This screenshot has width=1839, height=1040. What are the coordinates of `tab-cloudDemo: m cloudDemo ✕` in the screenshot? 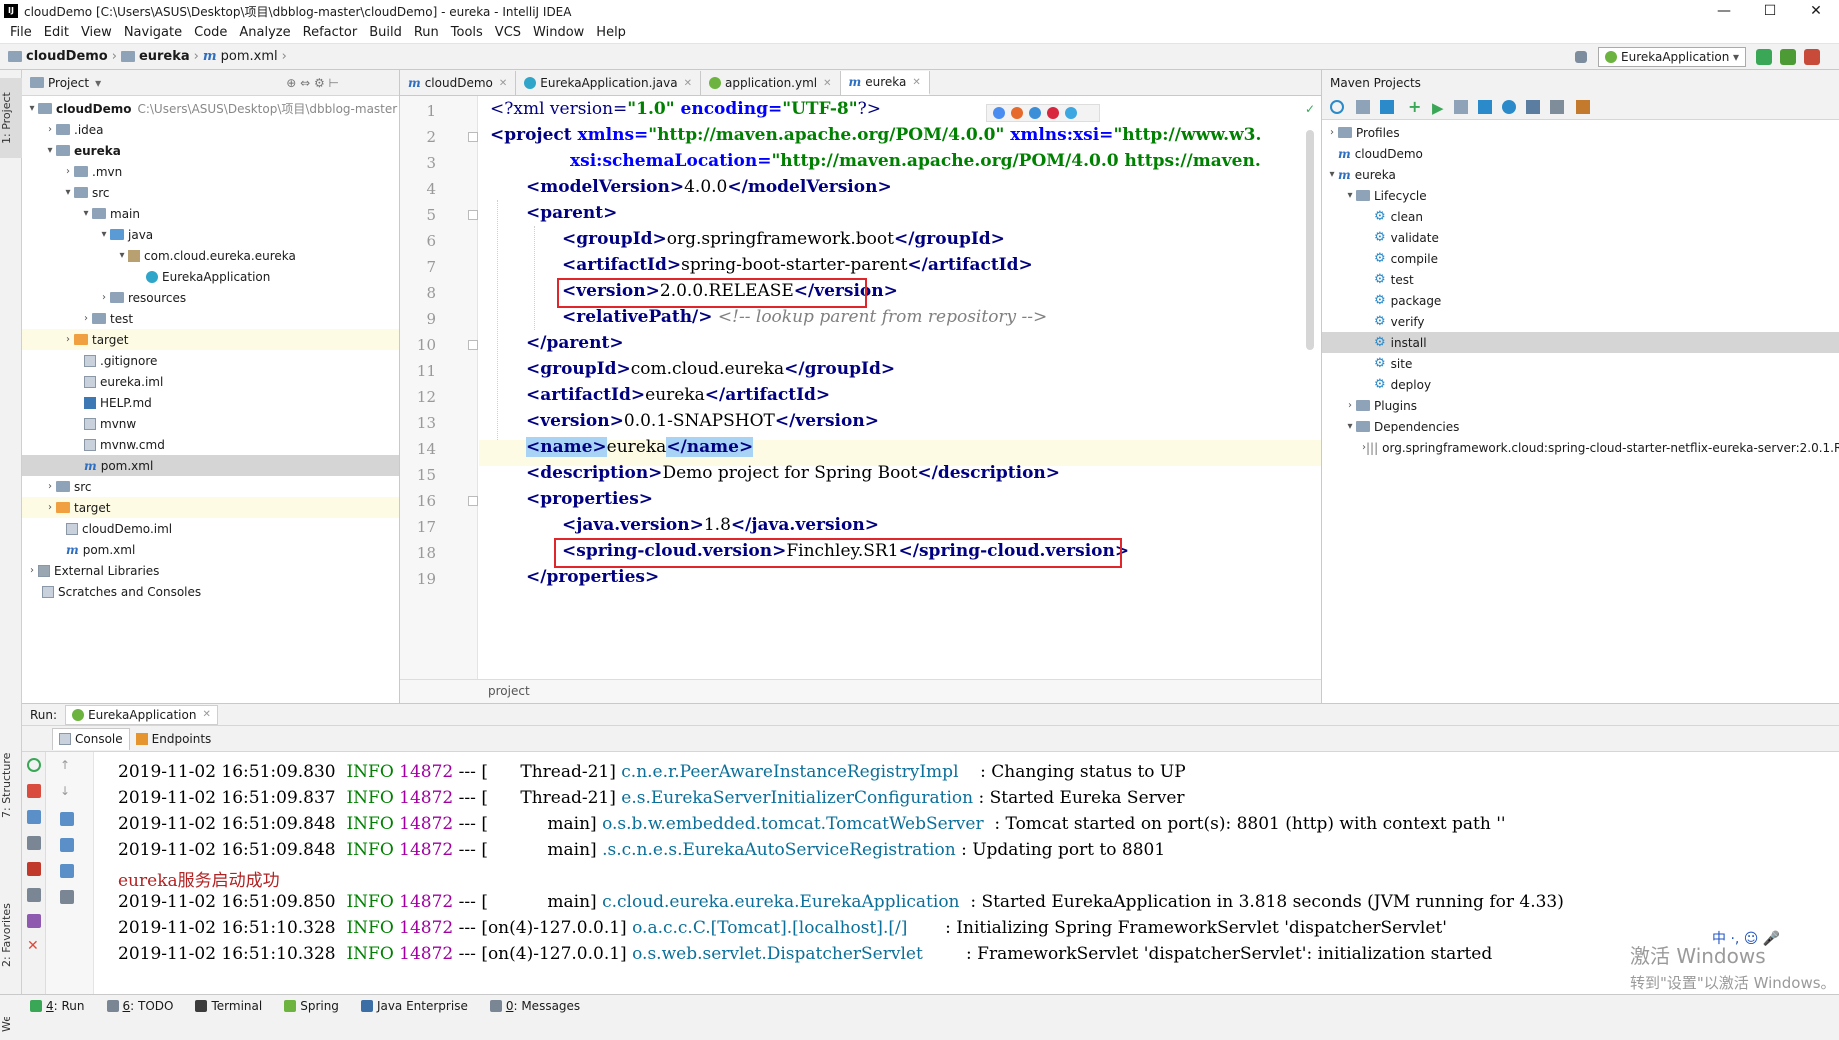 It's located at (458, 83).